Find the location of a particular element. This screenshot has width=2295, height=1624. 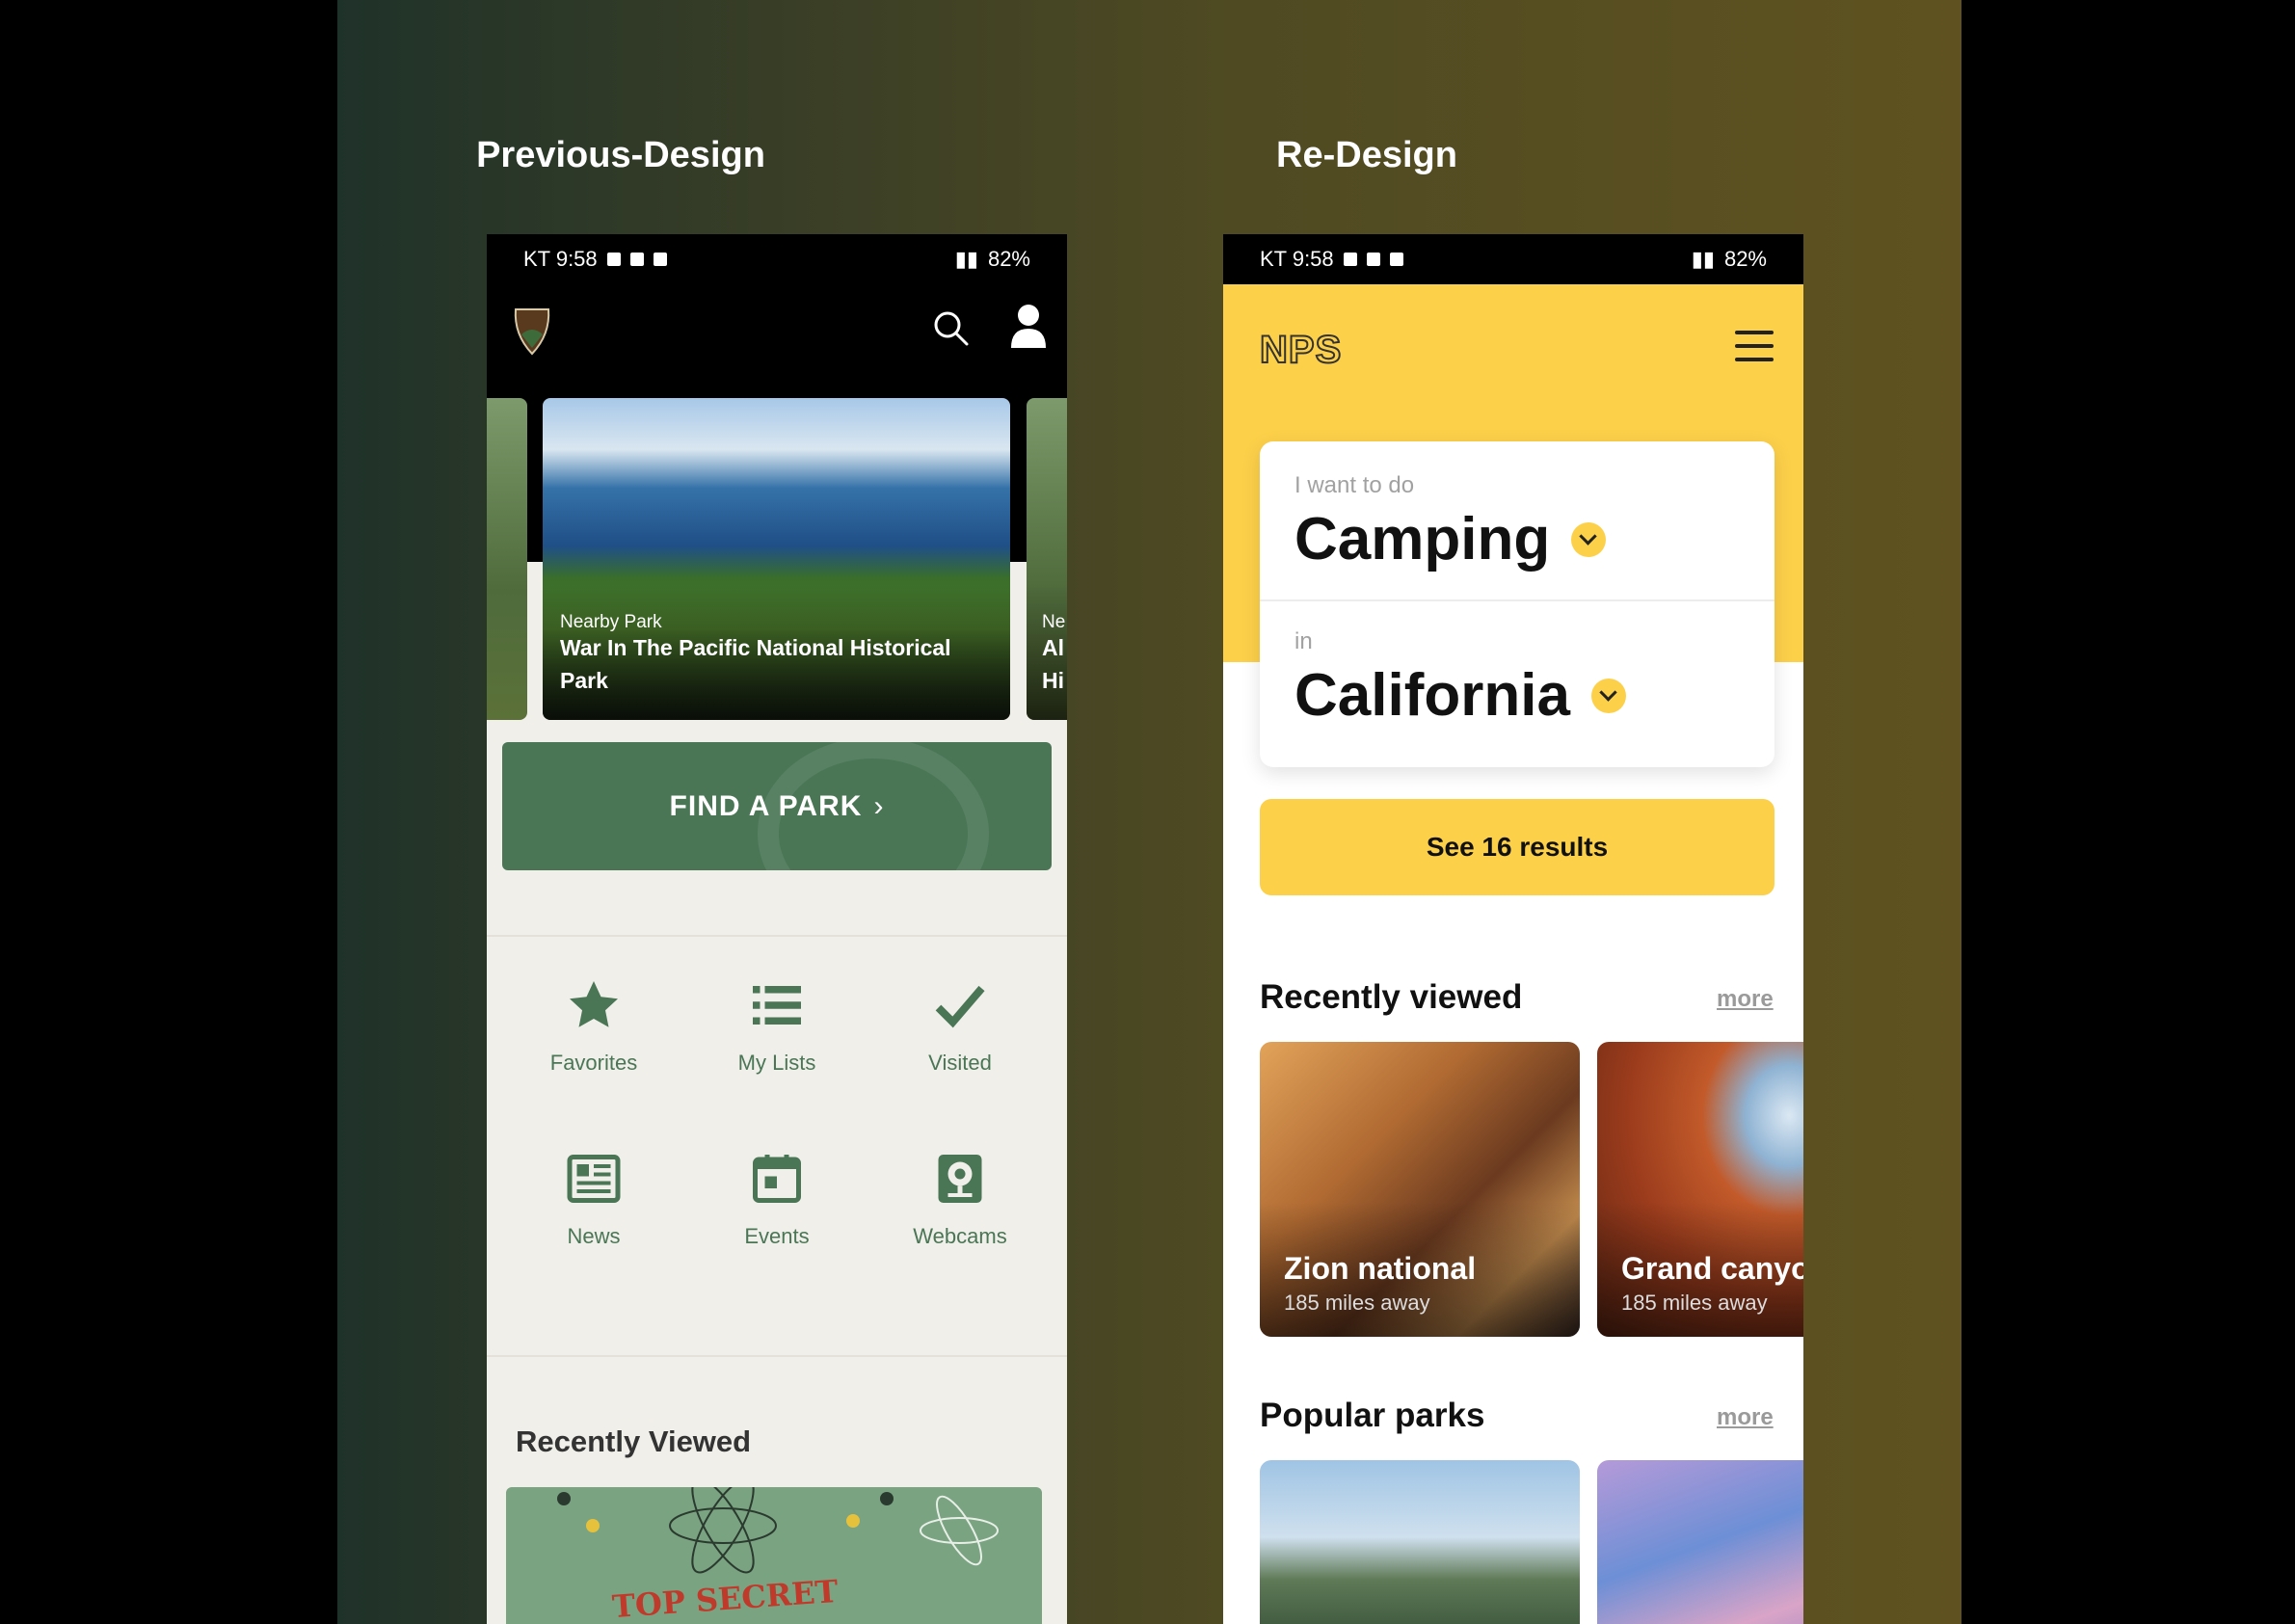

newspaper-icon is located at coordinates (594, 1179).